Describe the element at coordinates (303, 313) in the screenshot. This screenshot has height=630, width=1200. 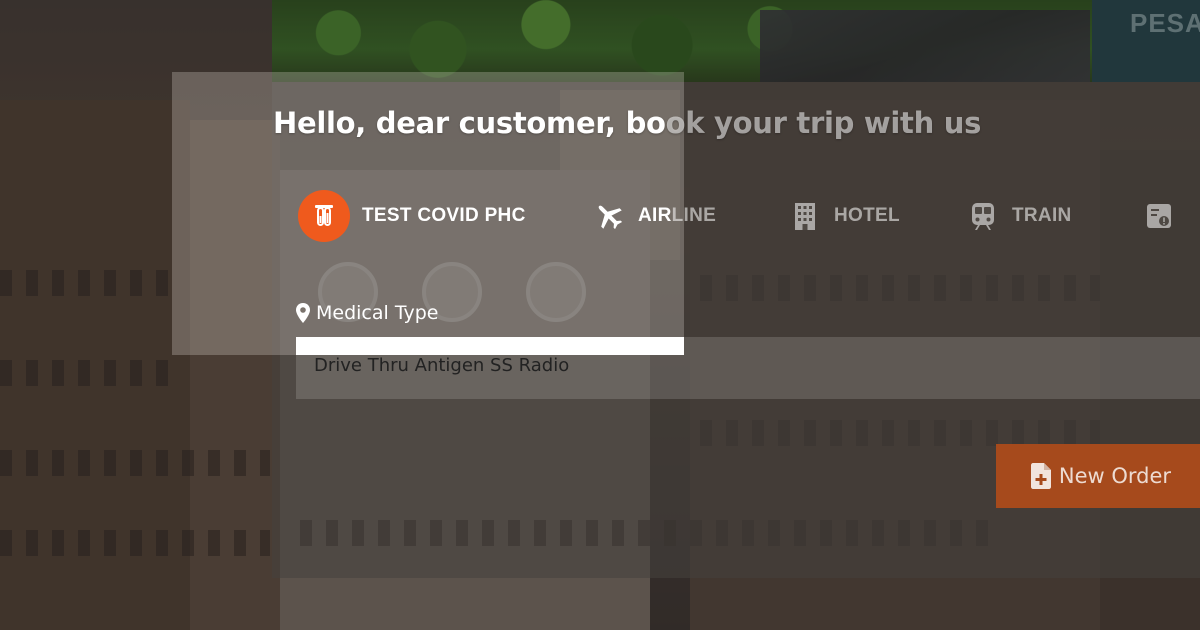
I see `map-pin-icon` at that location.